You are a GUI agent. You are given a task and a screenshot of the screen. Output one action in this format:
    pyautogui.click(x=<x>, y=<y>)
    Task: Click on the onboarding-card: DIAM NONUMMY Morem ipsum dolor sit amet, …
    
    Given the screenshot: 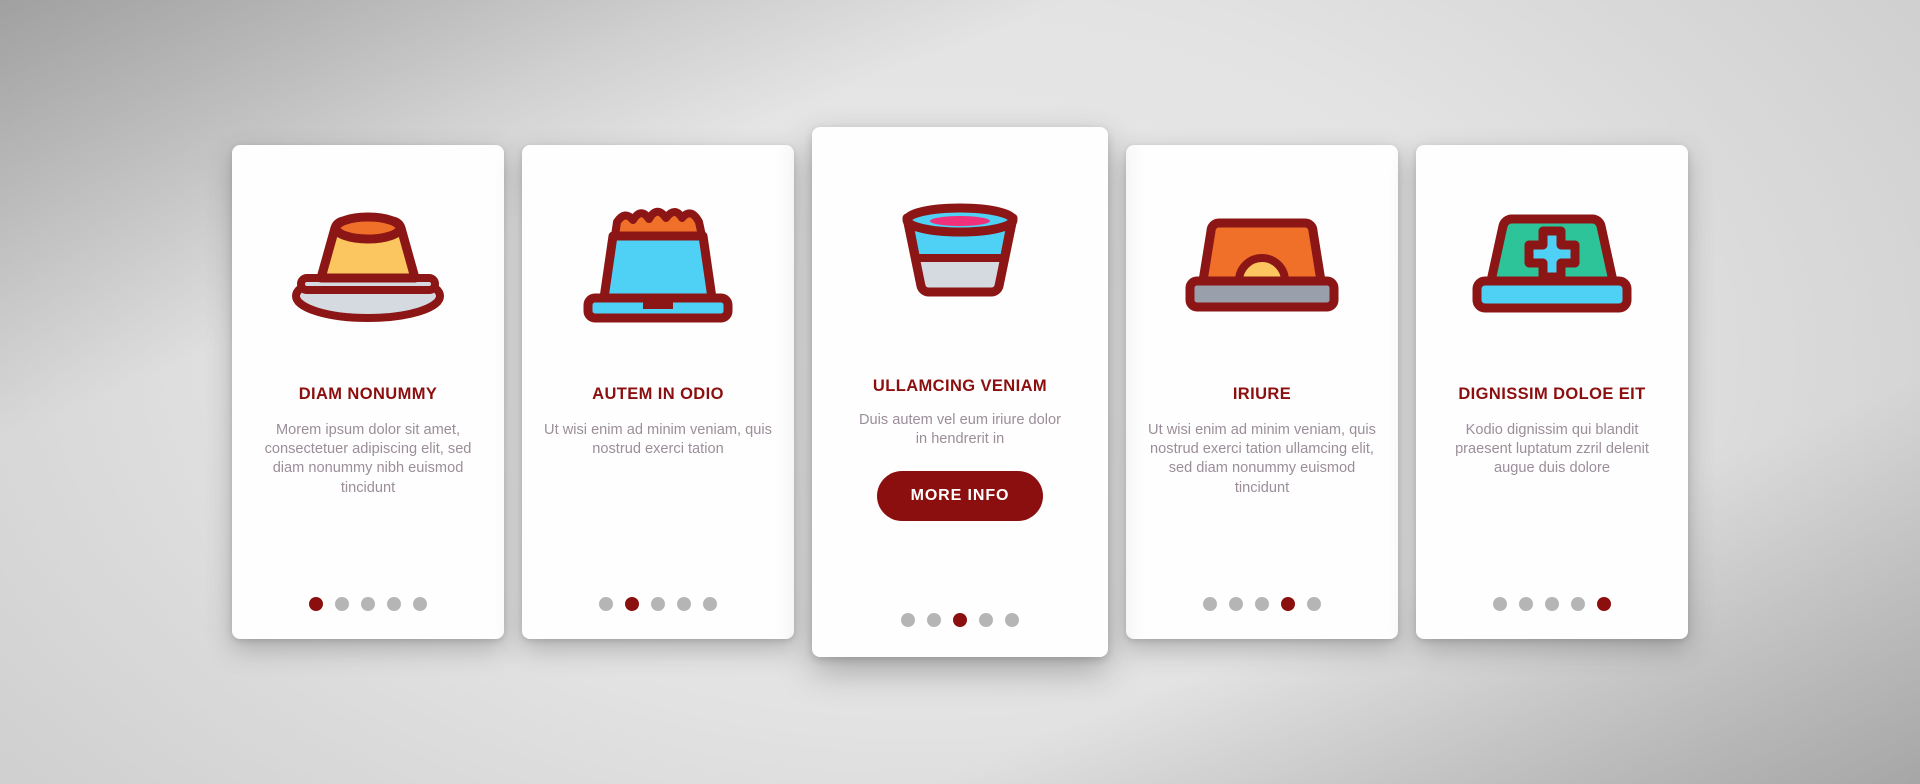 What is the action you would take?
    pyautogui.click(x=368, y=392)
    